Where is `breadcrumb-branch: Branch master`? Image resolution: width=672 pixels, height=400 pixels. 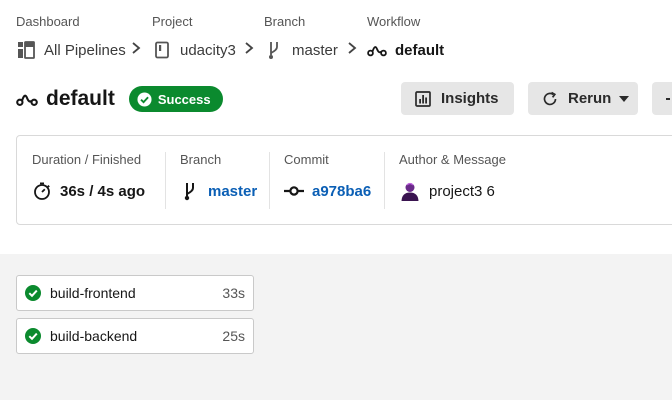 breadcrumb-branch: Branch master is located at coordinates (301, 36).